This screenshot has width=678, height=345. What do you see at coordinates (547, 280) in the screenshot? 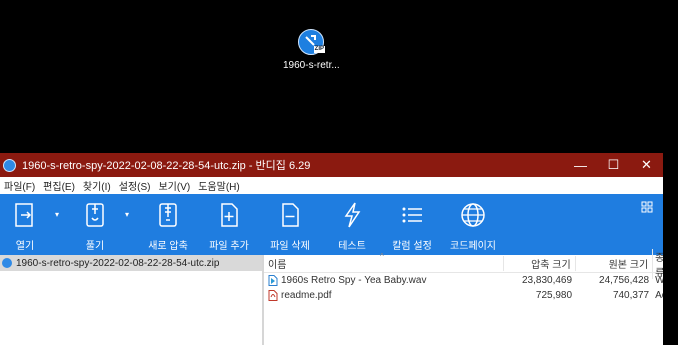
I see `file-compressed-size: 23,830,469` at bounding box center [547, 280].